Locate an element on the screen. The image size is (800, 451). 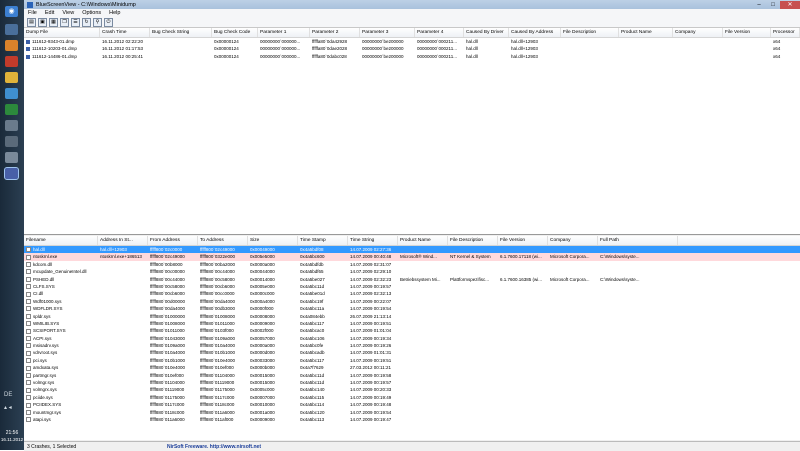
tray-icons: ▴ ◂ is located at coordinates (8, 407).